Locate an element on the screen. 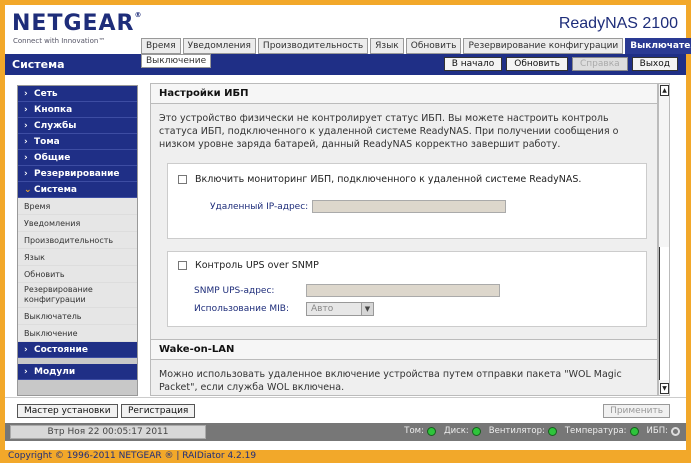  sidebar-item-alerts: Уведомления is located at coordinates (77, 223).